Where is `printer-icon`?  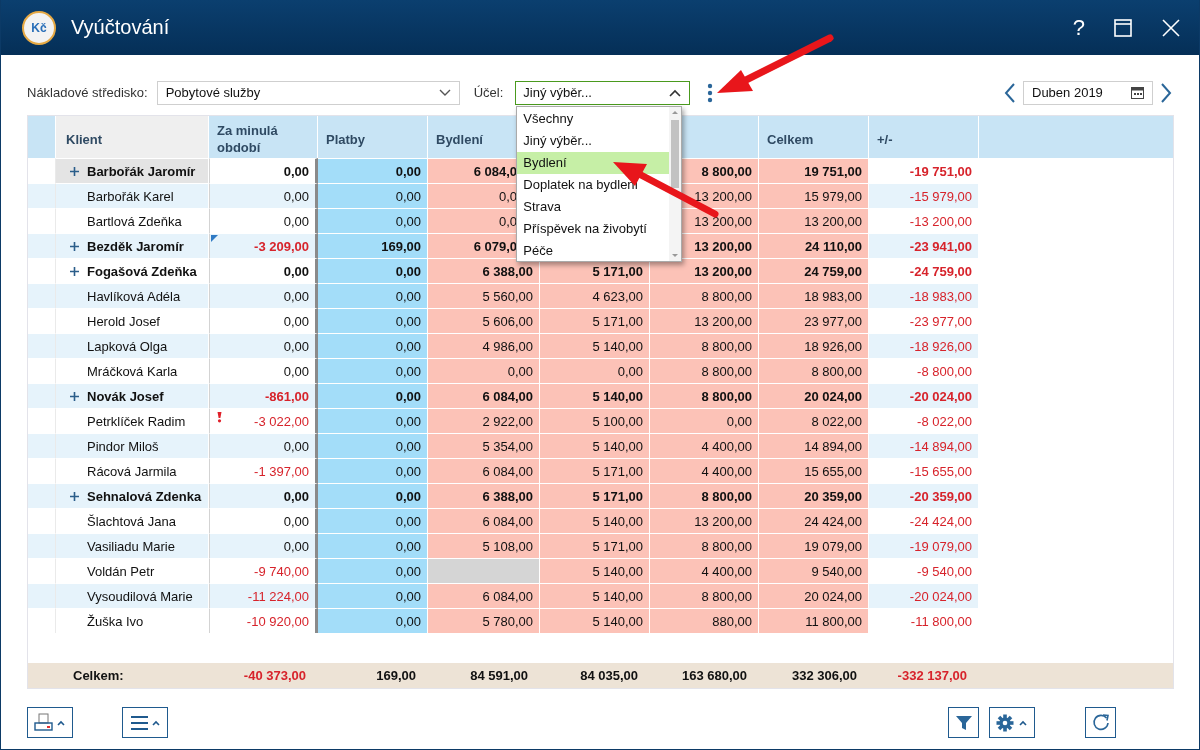 printer-icon is located at coordinates (50, 722).